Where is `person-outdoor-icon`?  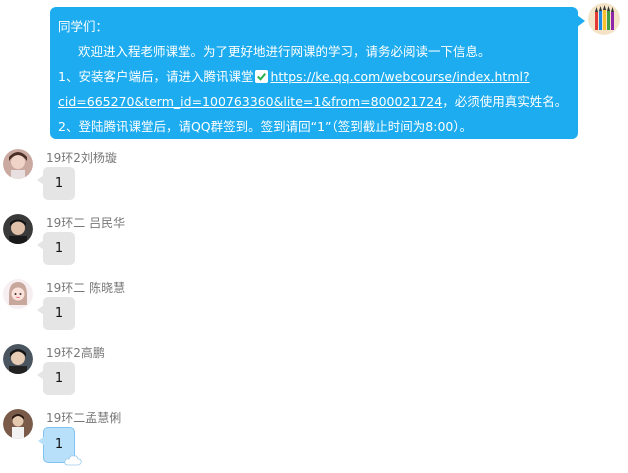
person-outdoor-icon is located at coordinates (18, 424).